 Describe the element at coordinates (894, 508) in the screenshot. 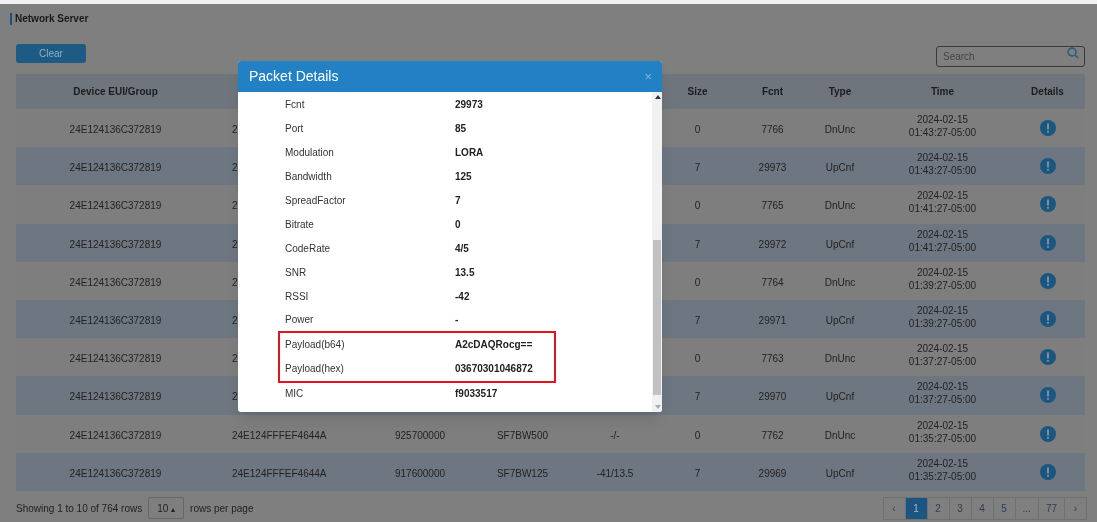

I see `page-button: ‹` at that location.